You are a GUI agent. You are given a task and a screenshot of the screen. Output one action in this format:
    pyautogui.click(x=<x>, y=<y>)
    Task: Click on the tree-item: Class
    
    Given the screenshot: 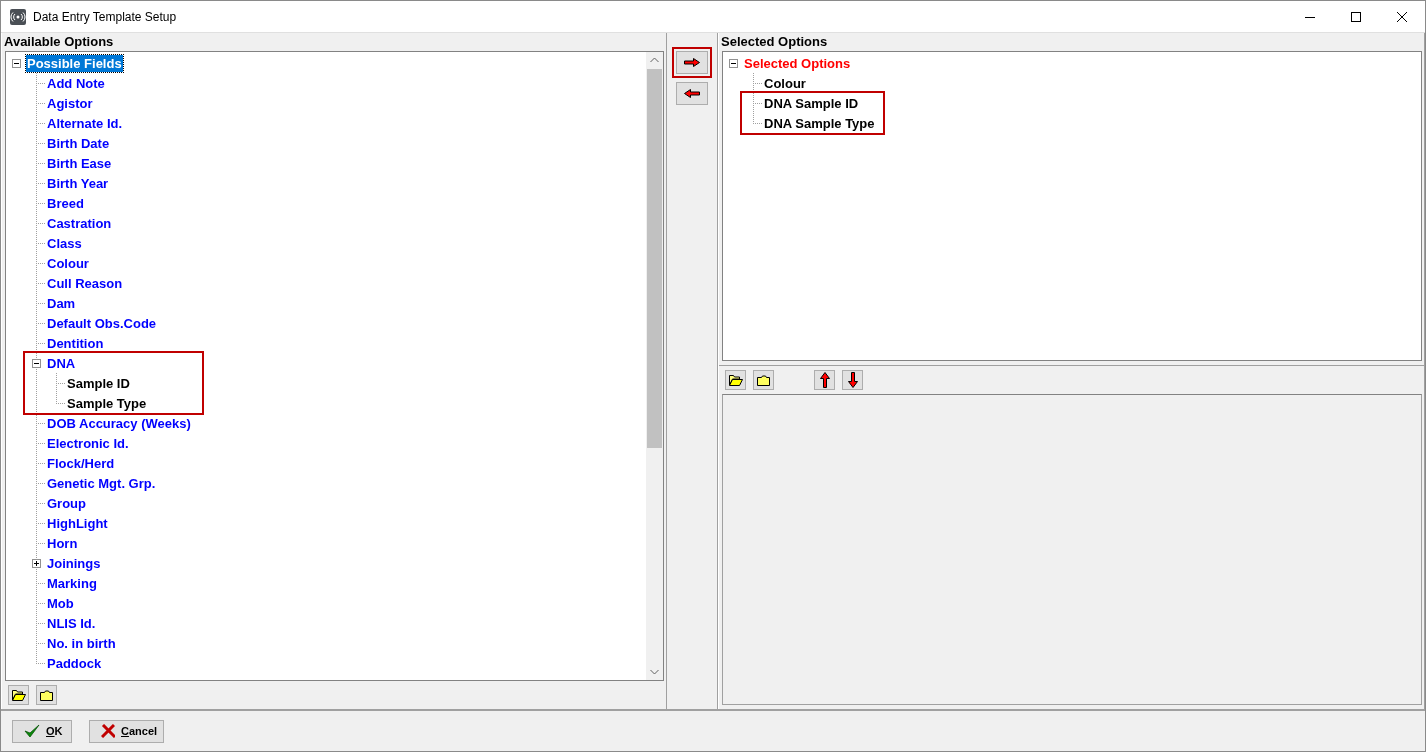 What is the action you would take?
    pyautogui.click(x=64, y=243)
    